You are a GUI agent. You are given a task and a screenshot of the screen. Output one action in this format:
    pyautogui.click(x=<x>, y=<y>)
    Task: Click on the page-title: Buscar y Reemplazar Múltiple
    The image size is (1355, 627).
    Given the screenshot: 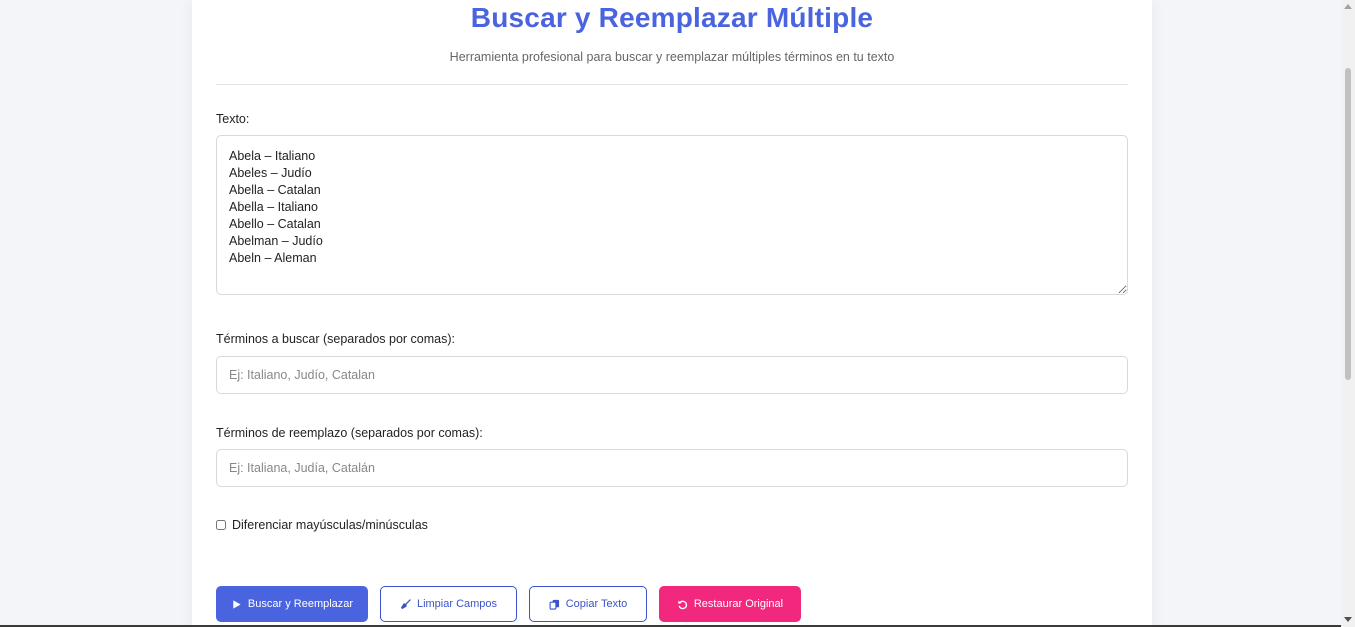 What is the action you would take?
    pyautogui.click(x=672, y=17)
    